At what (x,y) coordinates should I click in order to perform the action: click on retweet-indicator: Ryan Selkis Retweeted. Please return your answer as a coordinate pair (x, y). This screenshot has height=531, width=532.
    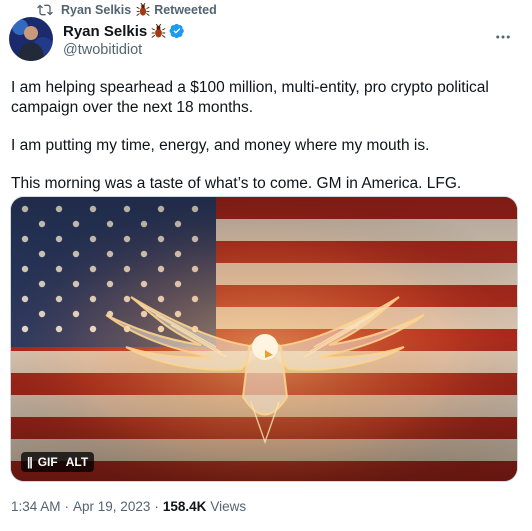
    Looking at the image, I should click on (127, 10).